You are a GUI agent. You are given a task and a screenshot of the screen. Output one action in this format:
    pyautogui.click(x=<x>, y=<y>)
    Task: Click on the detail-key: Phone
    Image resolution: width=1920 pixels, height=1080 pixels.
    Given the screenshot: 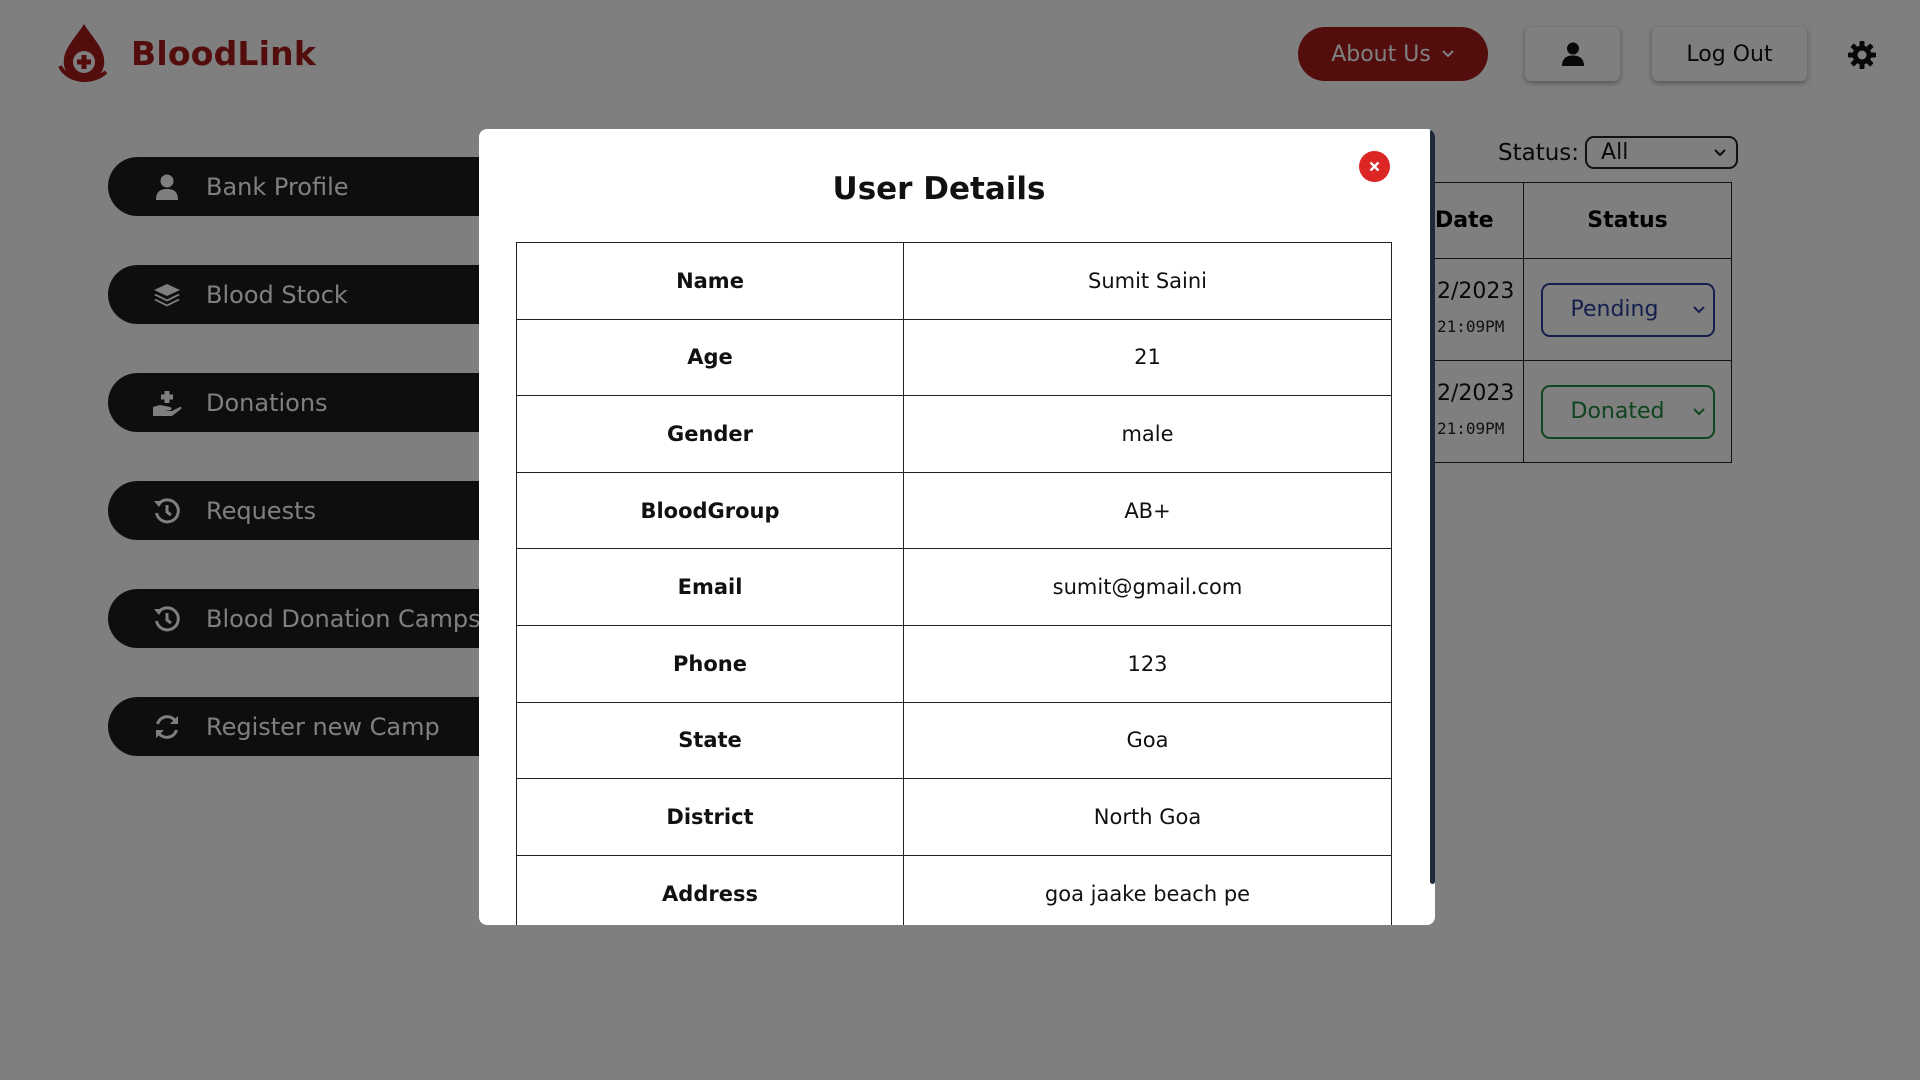 What is the action you would take?
    pyautogui.click(x=710, y=663)
    